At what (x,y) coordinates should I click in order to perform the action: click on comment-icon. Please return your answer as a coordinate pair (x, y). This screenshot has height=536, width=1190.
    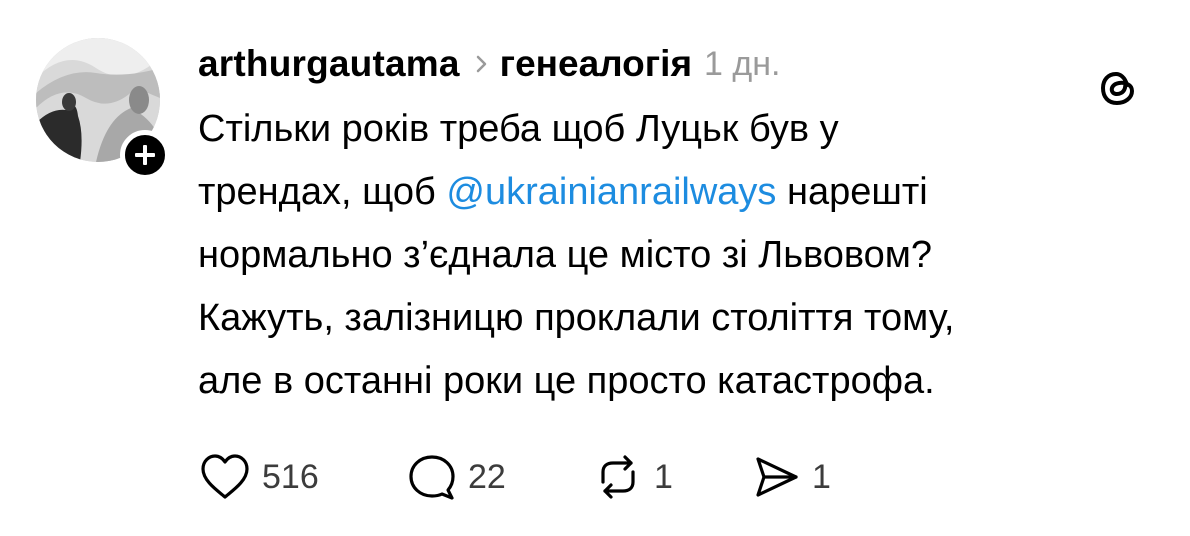
    Looking at the image, I should click on (432, 477).